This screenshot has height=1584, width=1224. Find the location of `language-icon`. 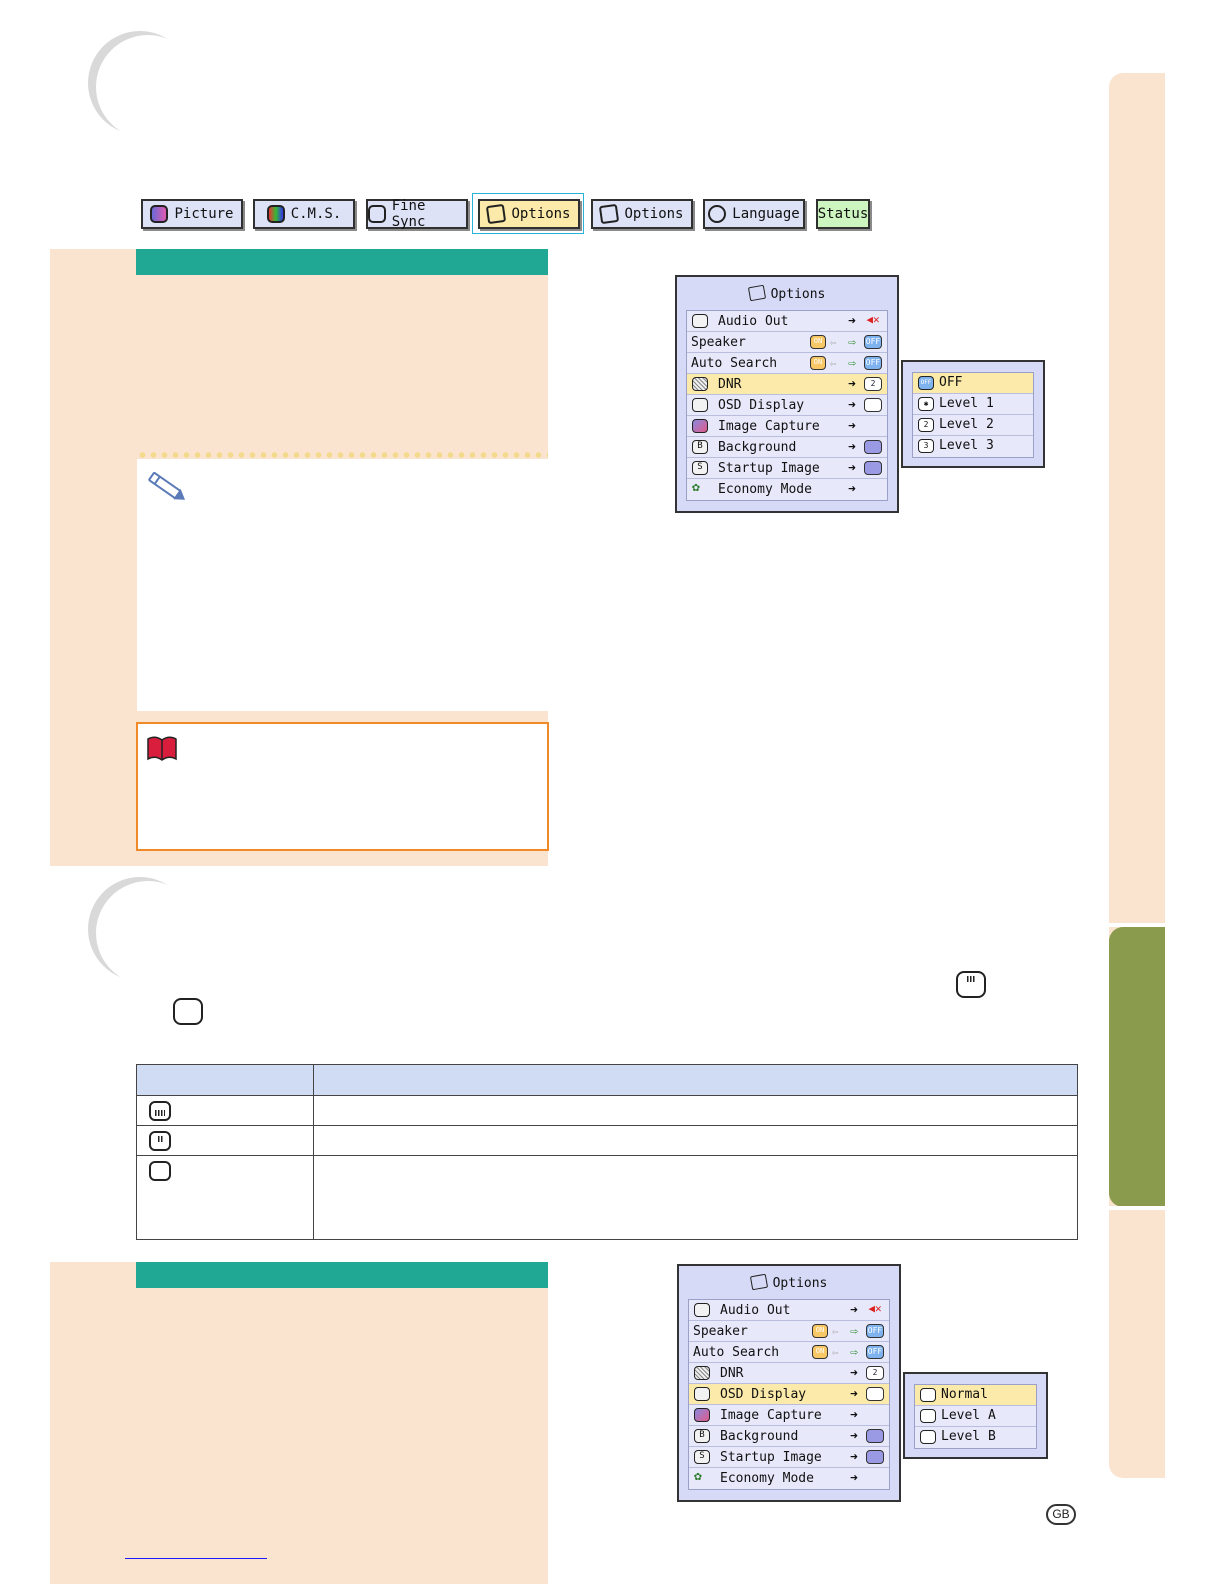

language-icon is located at coordinates (717, 214).